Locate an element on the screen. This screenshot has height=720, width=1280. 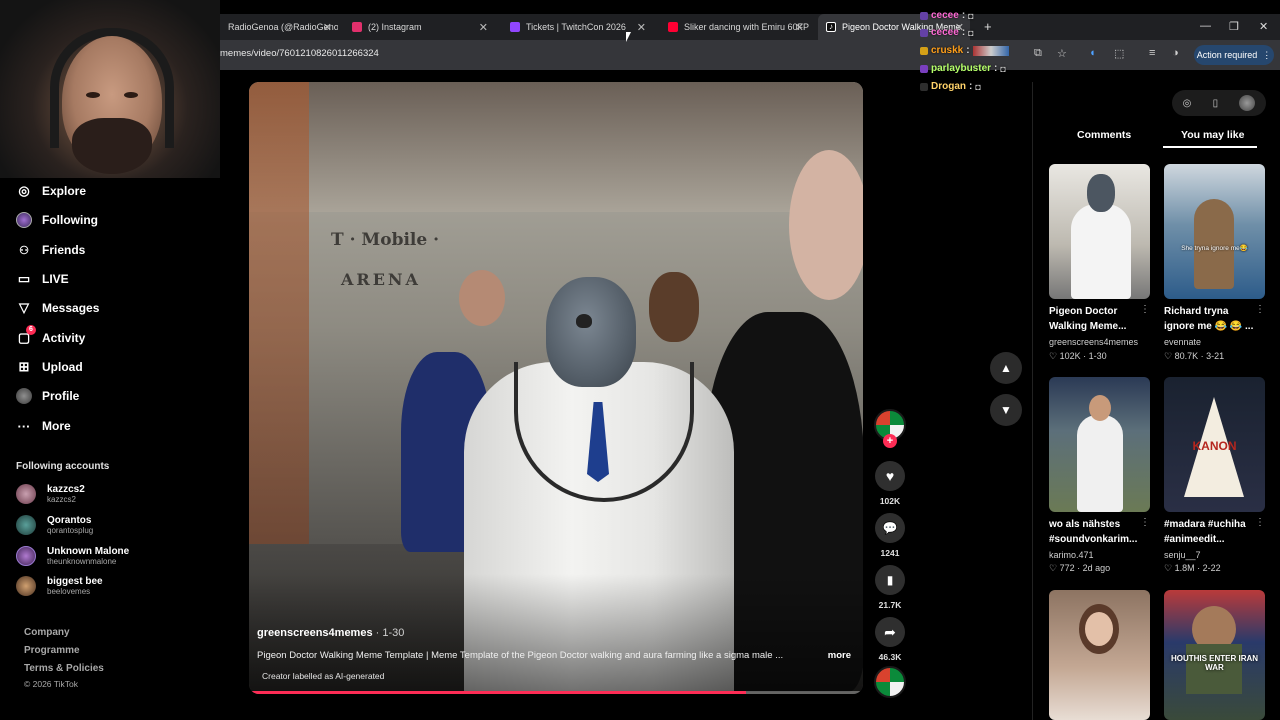
tab-instagram: (2) Instagram ✕ is located at coordinates (419, 27).